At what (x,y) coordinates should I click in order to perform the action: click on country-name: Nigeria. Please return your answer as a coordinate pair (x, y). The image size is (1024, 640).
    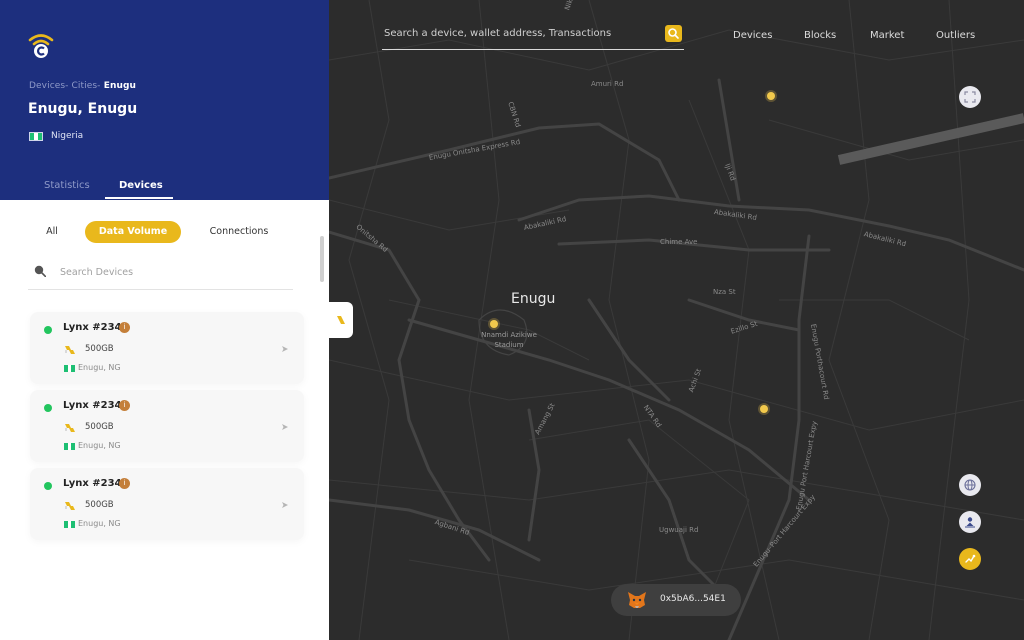
    Looking at the image, I should click on (67, 136).